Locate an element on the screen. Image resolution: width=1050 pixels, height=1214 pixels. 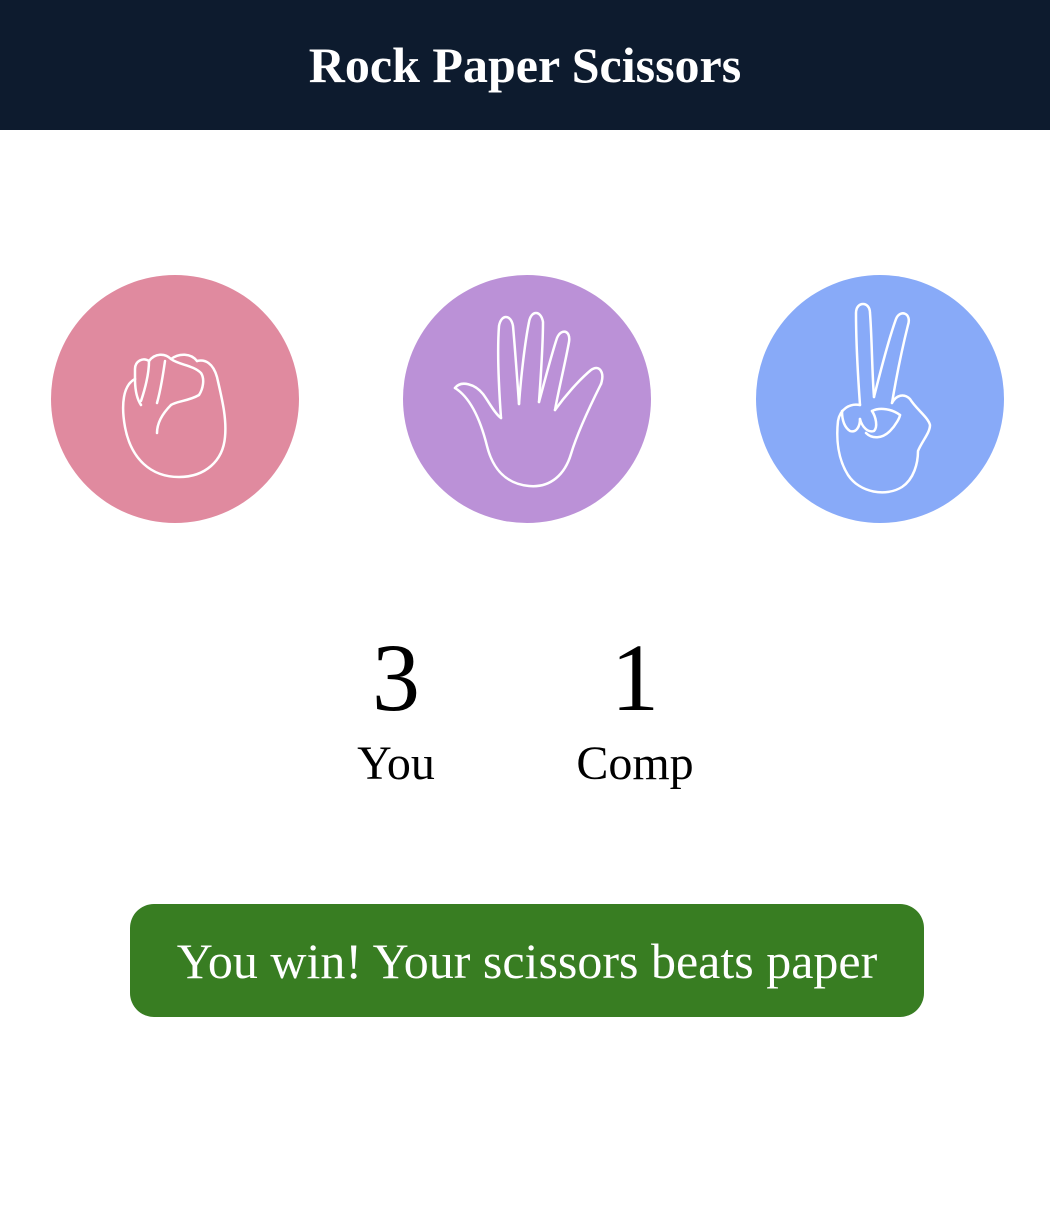
user-score: 3 You is located at coordinates (396, 711).